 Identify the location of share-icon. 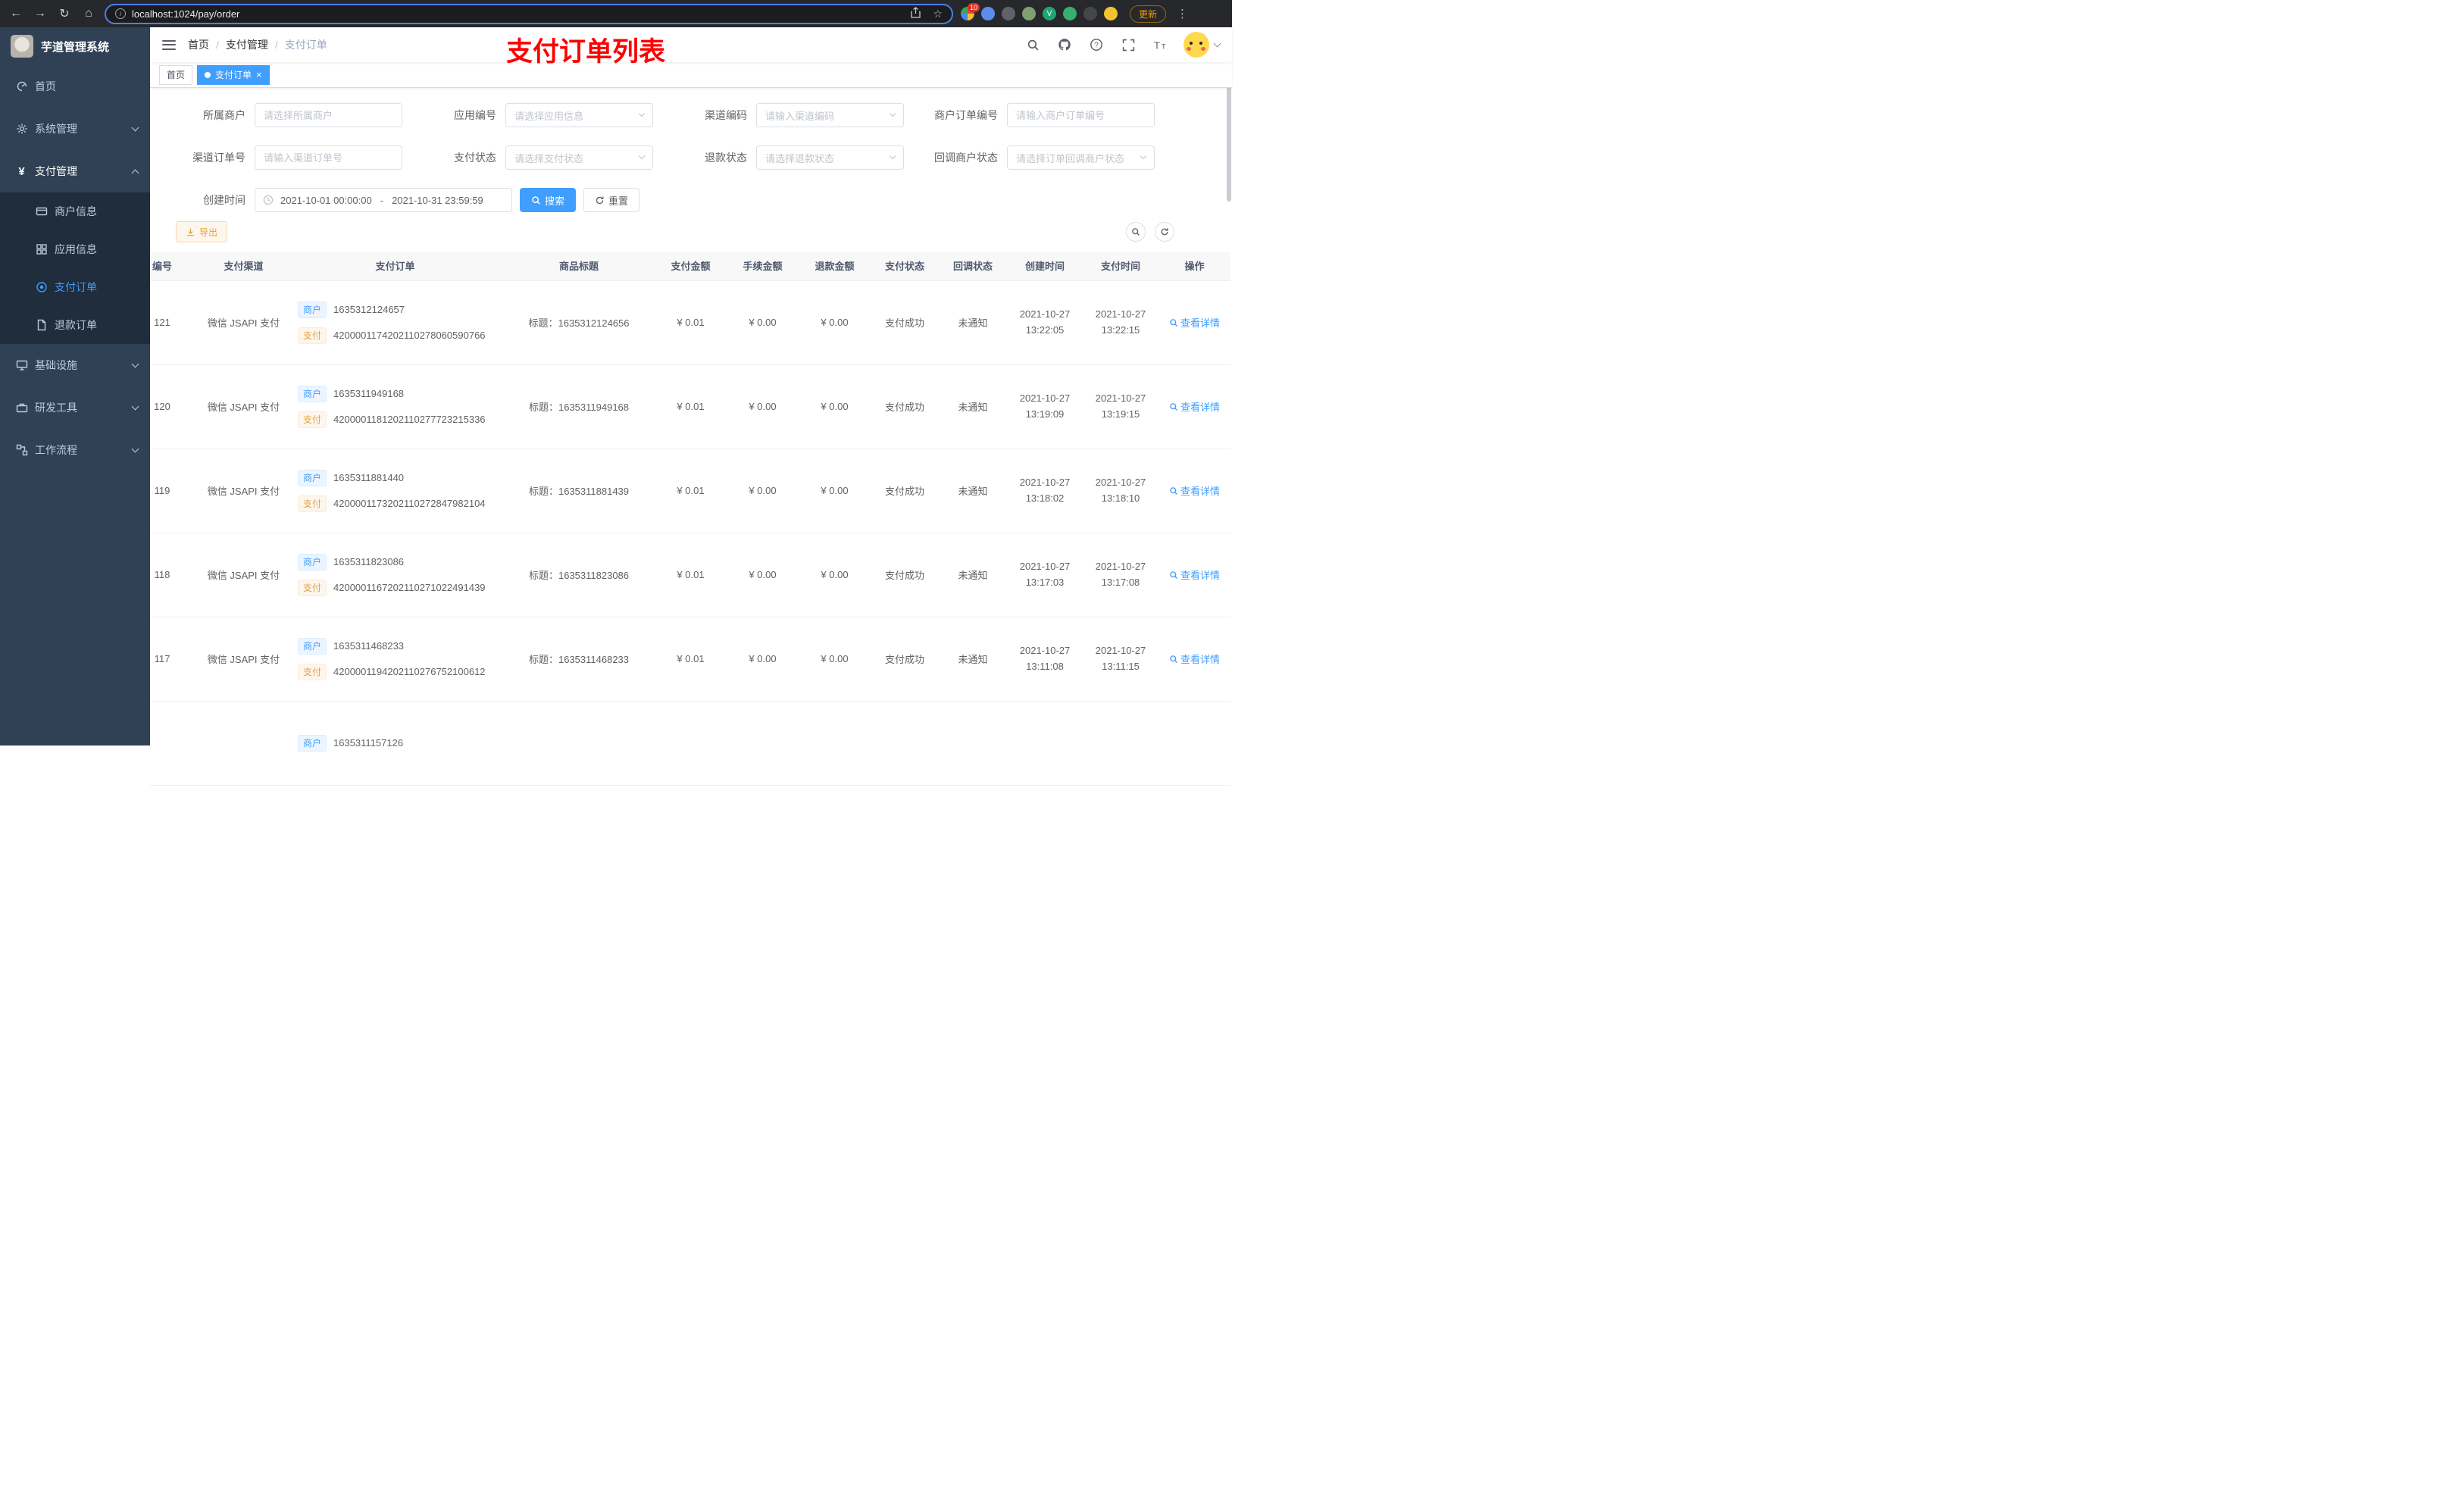
(916, 13).